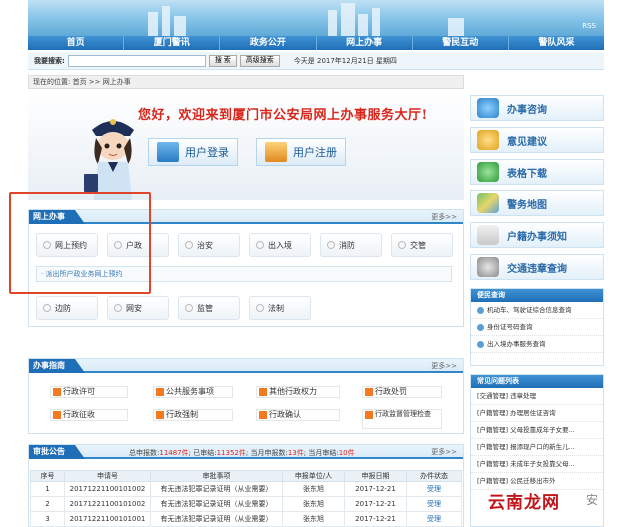  I want to click on nav-news: 厦门警讯, so click(172, 43).